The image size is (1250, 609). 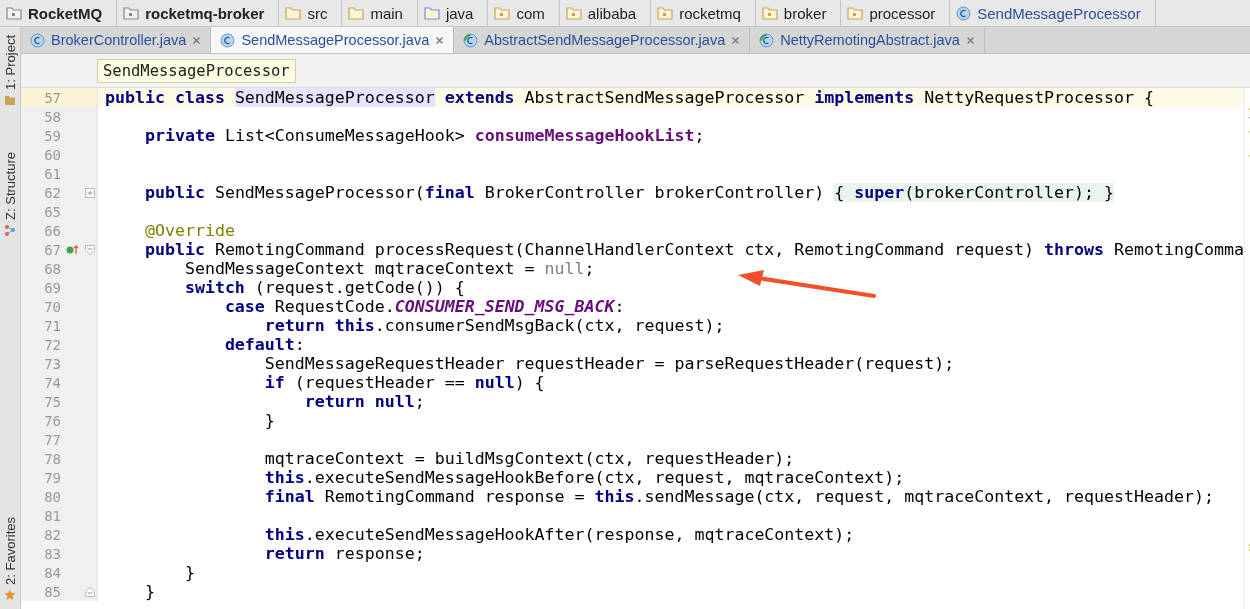 What do you see at coordinates (380, 13) in the screenshot?
I see `breadcrumb-item: main` at bounding box center [380, 13].